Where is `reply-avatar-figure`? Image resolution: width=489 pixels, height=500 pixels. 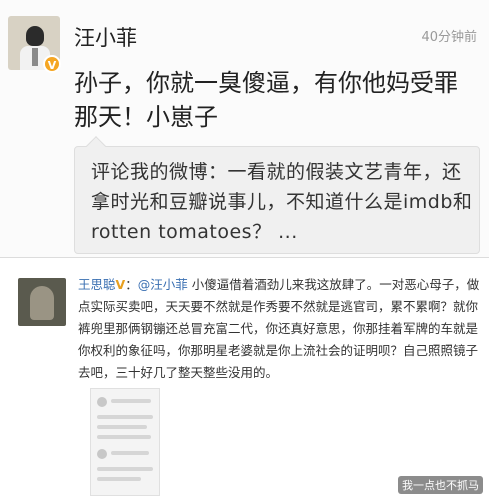 reply-avatar-figure is located at coordinates (42, 303).